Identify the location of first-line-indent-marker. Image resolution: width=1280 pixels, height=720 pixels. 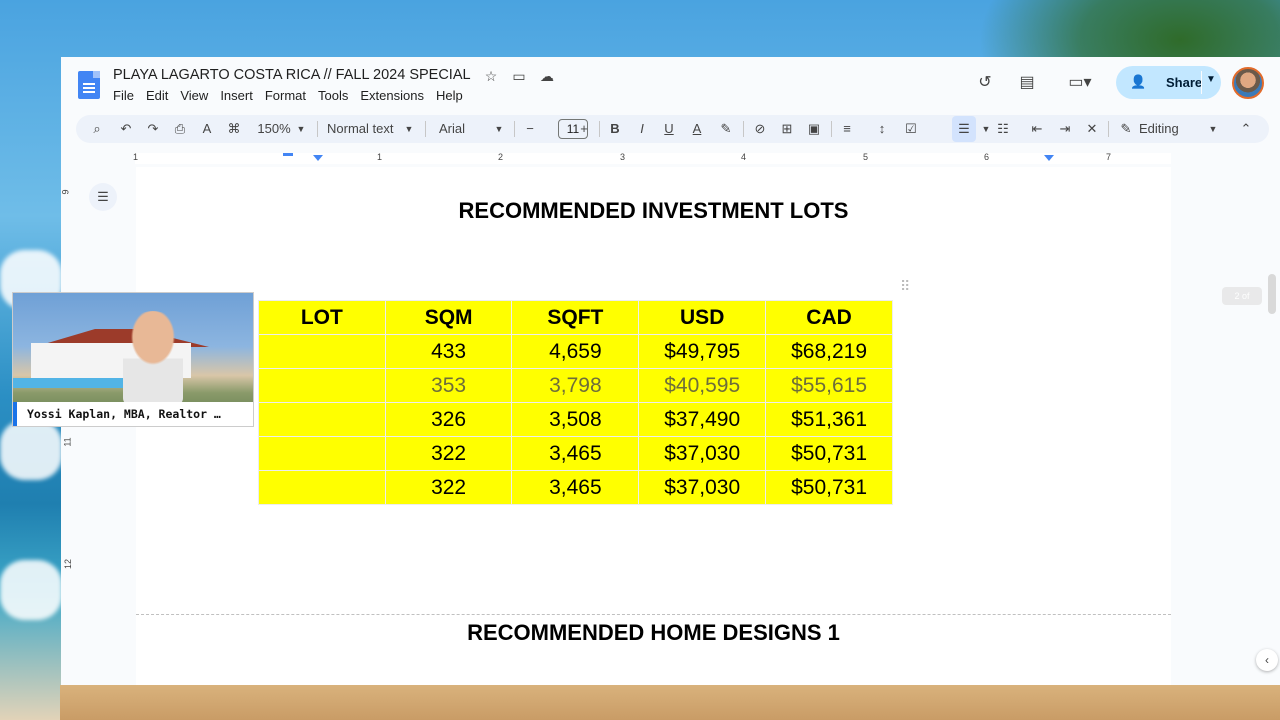
(288, 154).